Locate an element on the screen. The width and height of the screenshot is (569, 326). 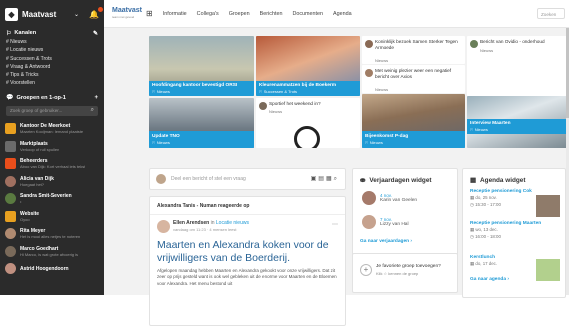
nav-agenda: Agenda is located at coordinates (342, 14).